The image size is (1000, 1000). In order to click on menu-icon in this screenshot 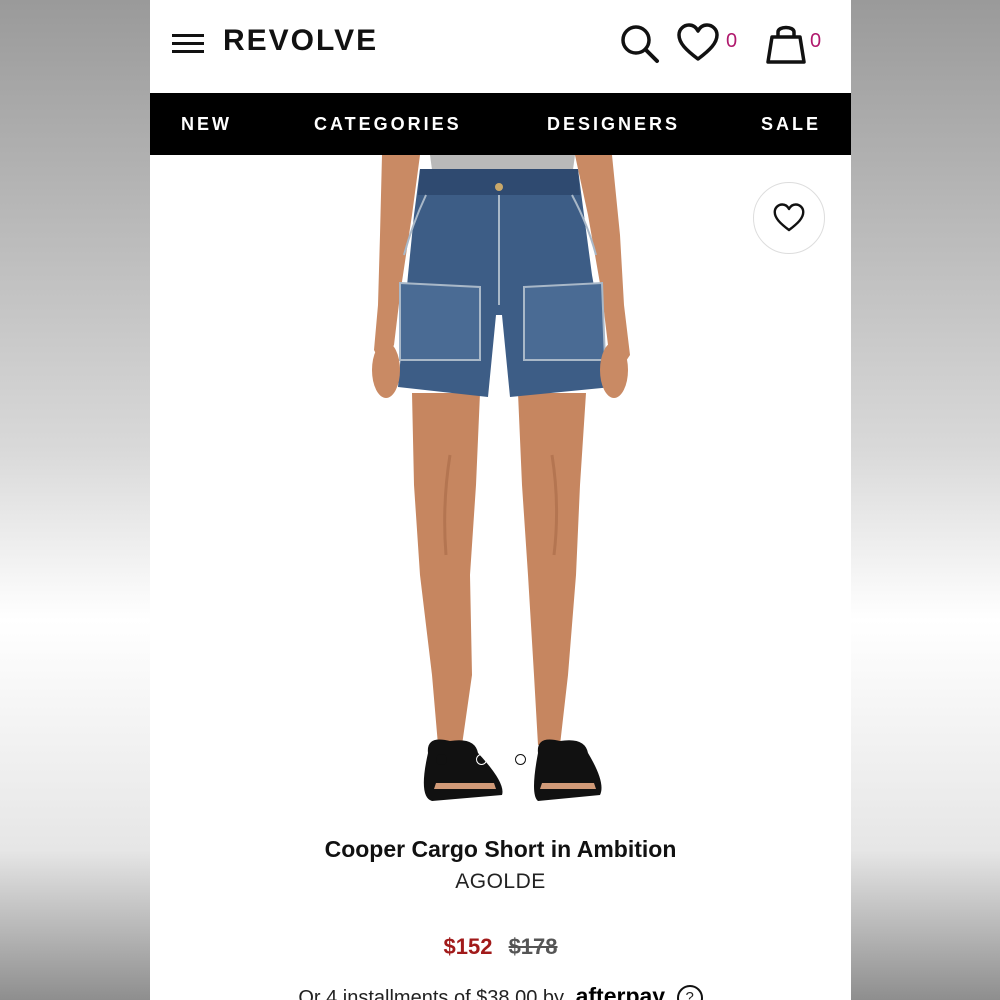, I will do `click(188, 44)`.